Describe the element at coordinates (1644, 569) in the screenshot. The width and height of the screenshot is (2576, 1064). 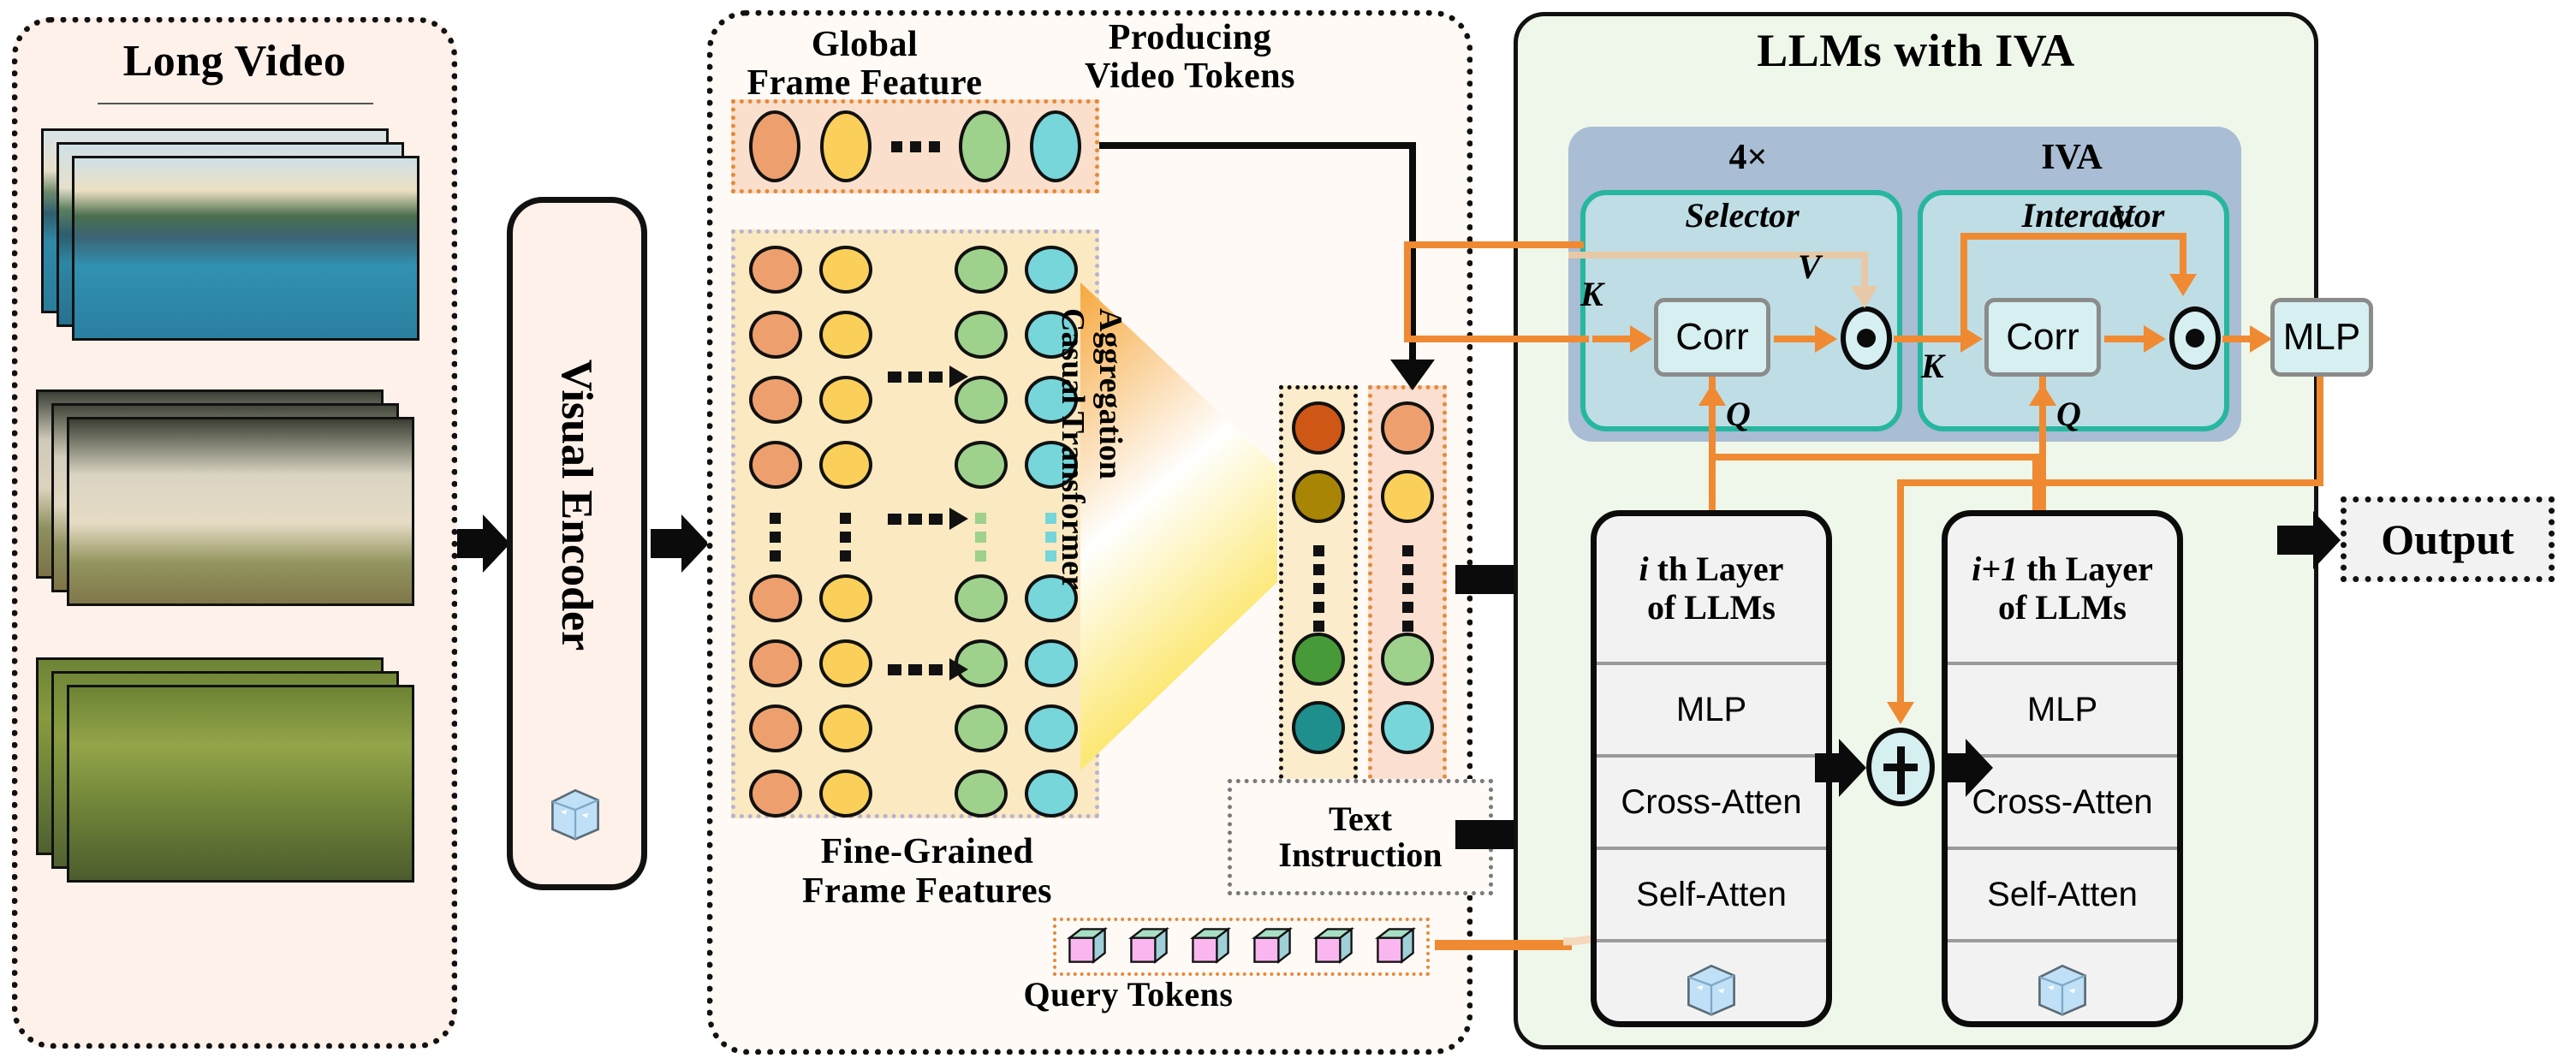
I see `layer-index: i` at that location.